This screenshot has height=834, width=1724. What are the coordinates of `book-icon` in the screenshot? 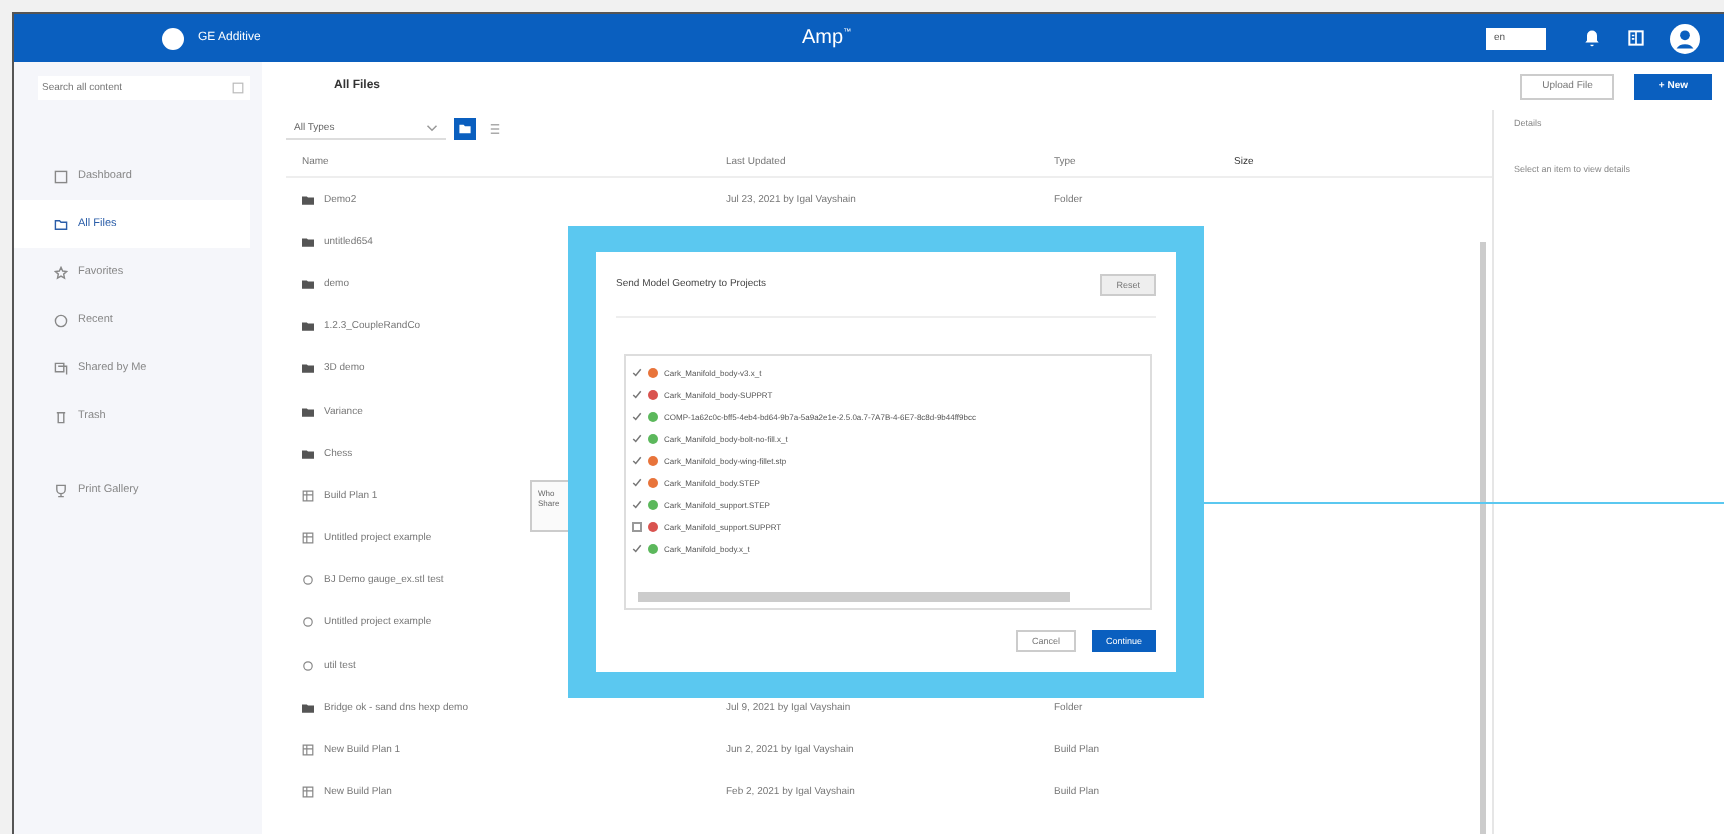 It's located at (1636, 38).